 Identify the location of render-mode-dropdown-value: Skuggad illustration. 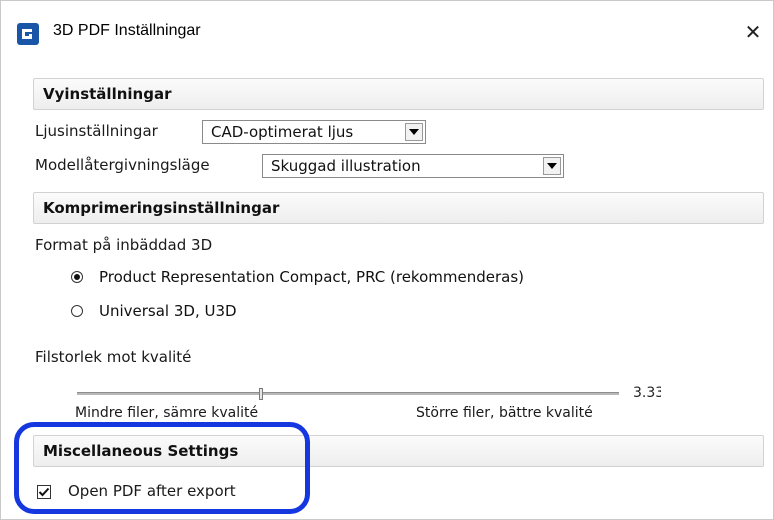
(346, 166).